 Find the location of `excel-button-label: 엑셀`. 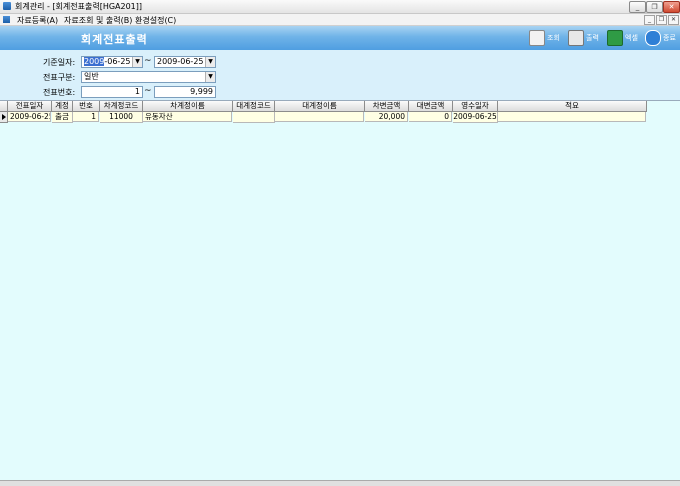

excel-button-label: 엑셀 is located at coordinates (631, 38).